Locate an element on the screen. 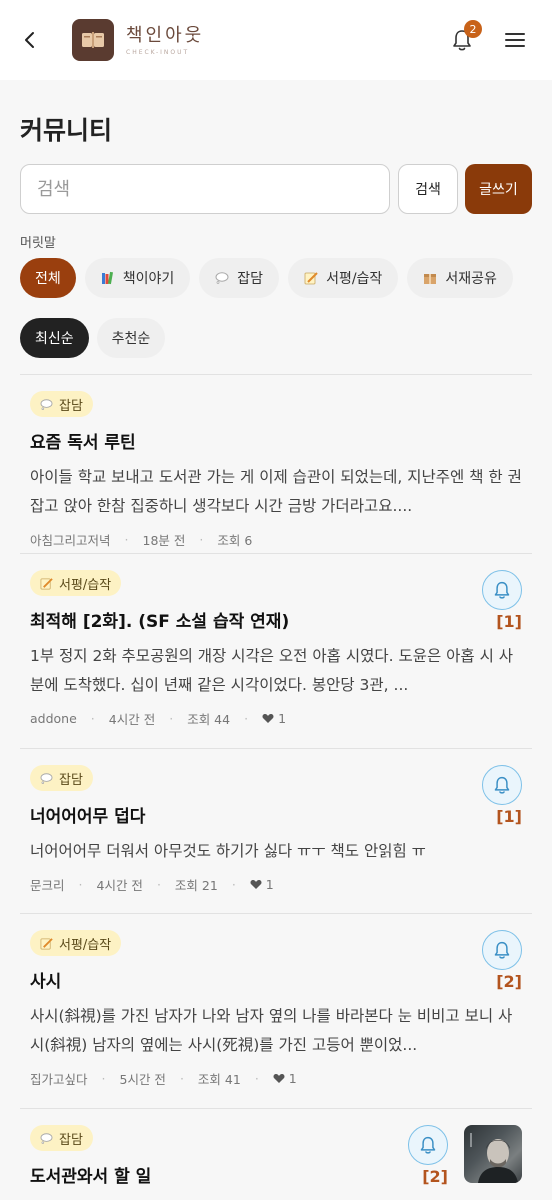 The image size is (552, 1200). post-author: 문크리 is located at coordinates (47, 885).